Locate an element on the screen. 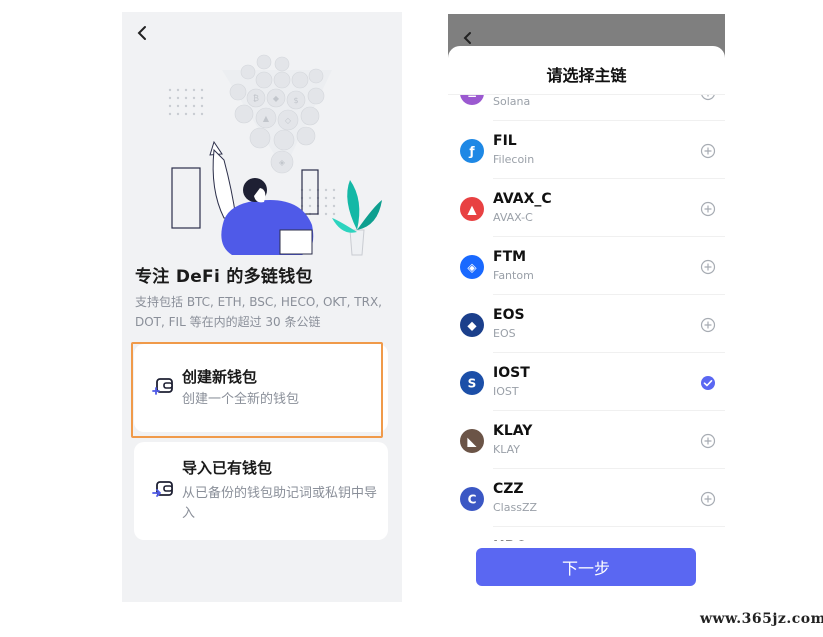 The width and height of the screenshot is (823, 637). chain-symbol: KLAY is located at coordinates (513, 431).